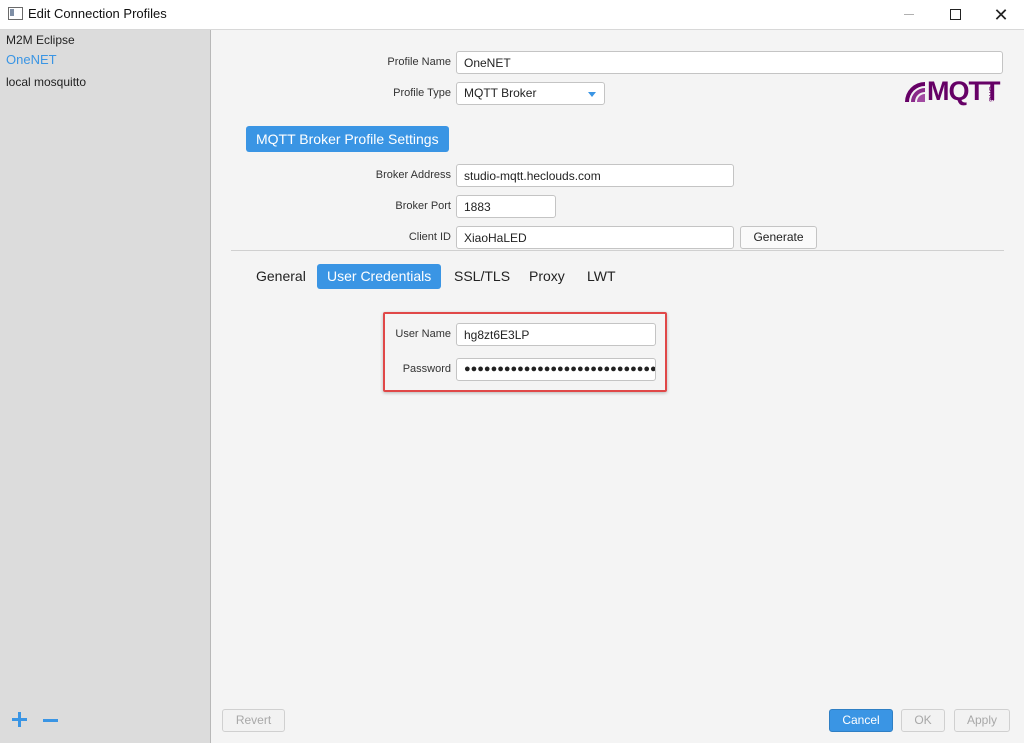 The image size is (1024, 743). I want to click on client-id-label: Client ID, so click(429, 237).